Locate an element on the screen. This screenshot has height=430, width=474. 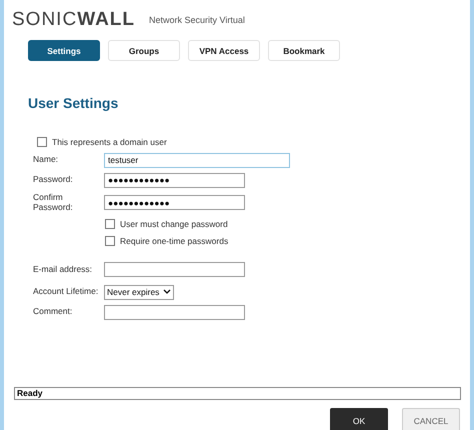
checkbox-label: Require one-time passwords is located at coordinates (174, 241).